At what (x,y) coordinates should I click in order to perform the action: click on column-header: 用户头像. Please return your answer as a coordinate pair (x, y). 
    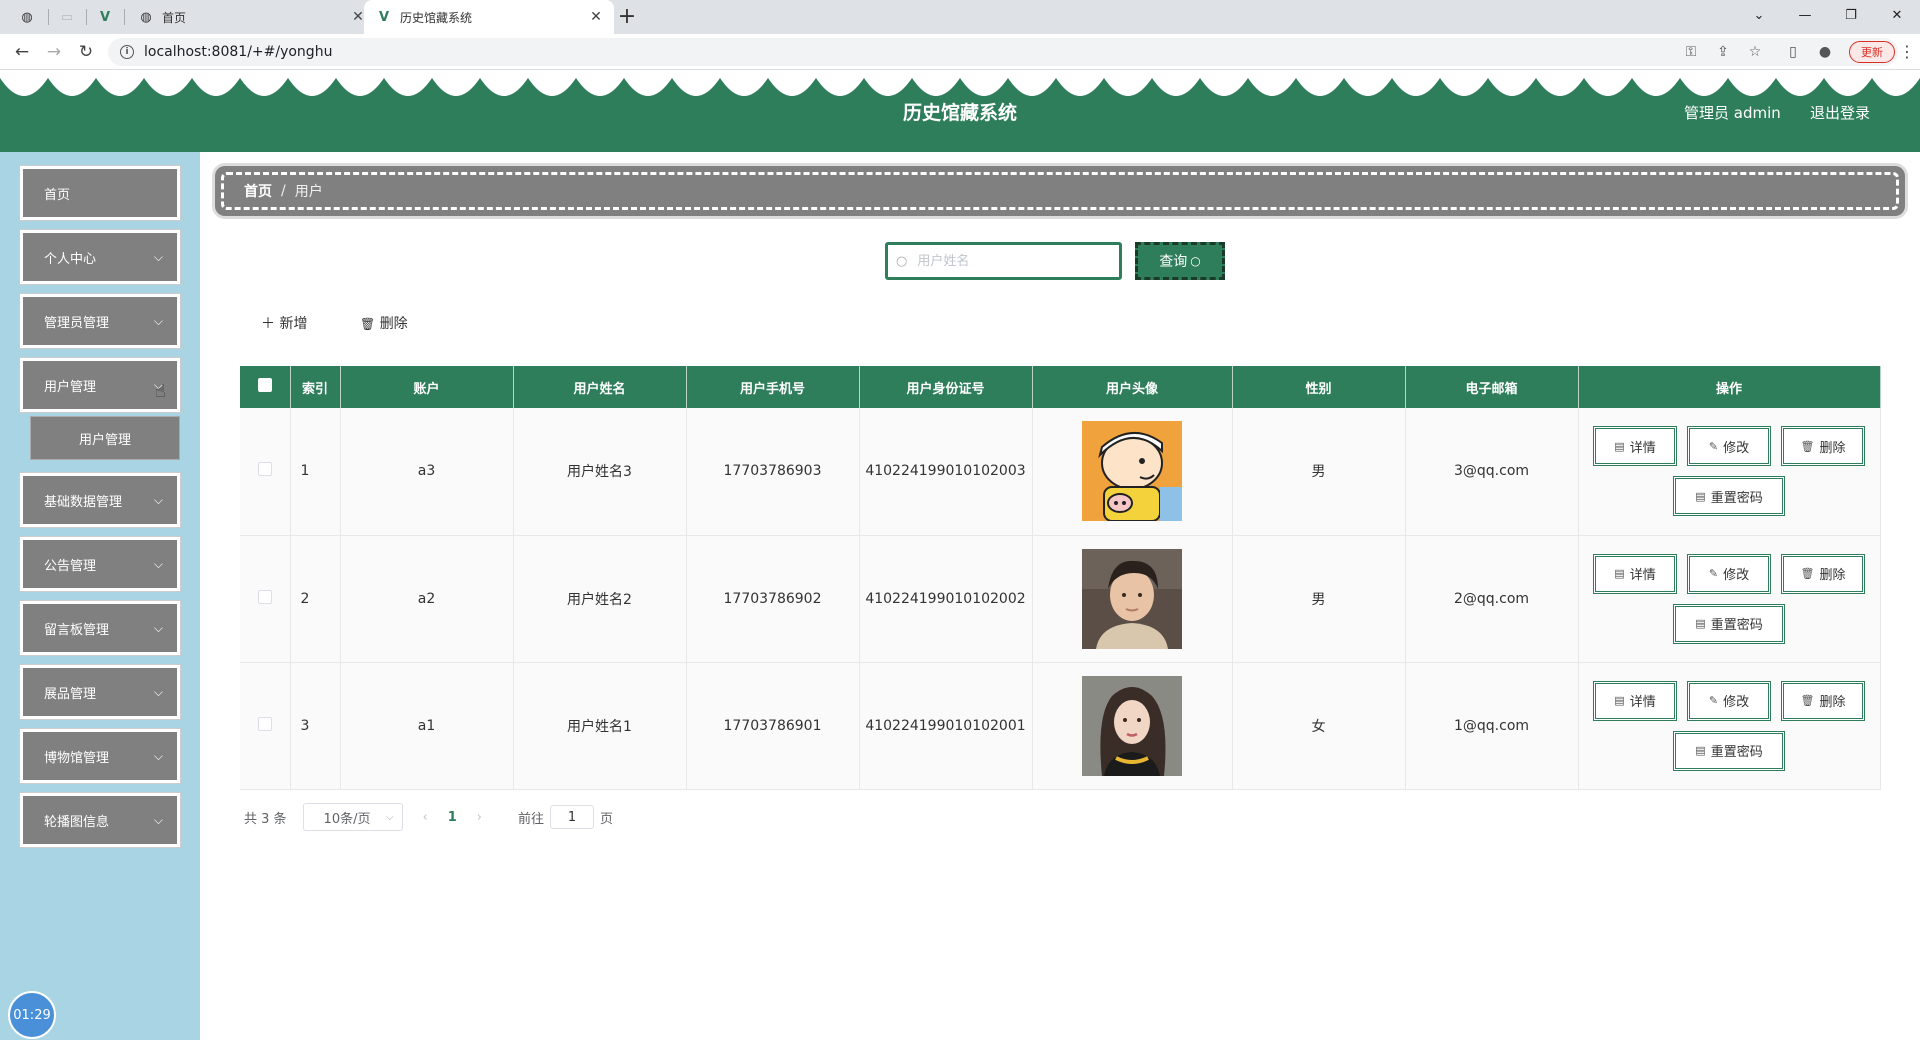
    Looking at the image, I should click on (1132, 387).